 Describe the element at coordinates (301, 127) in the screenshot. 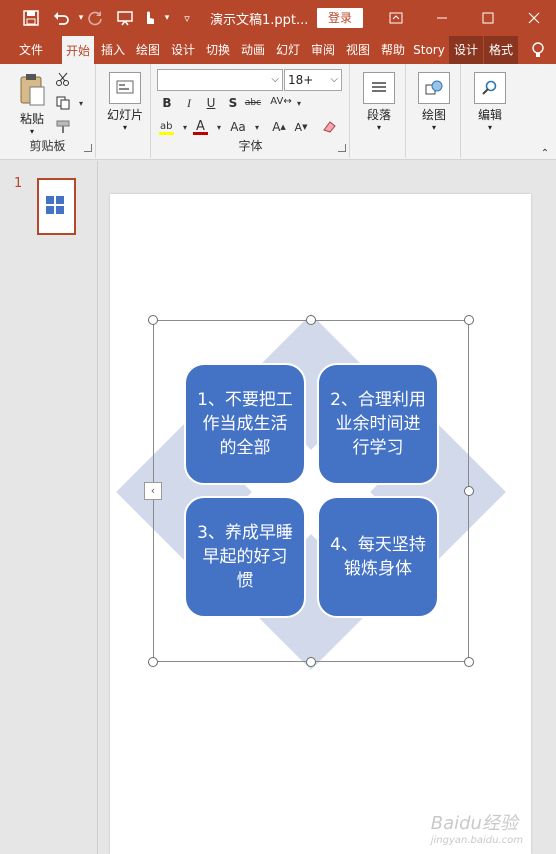

I see `shrink-font-icon: A ▼` at that location.